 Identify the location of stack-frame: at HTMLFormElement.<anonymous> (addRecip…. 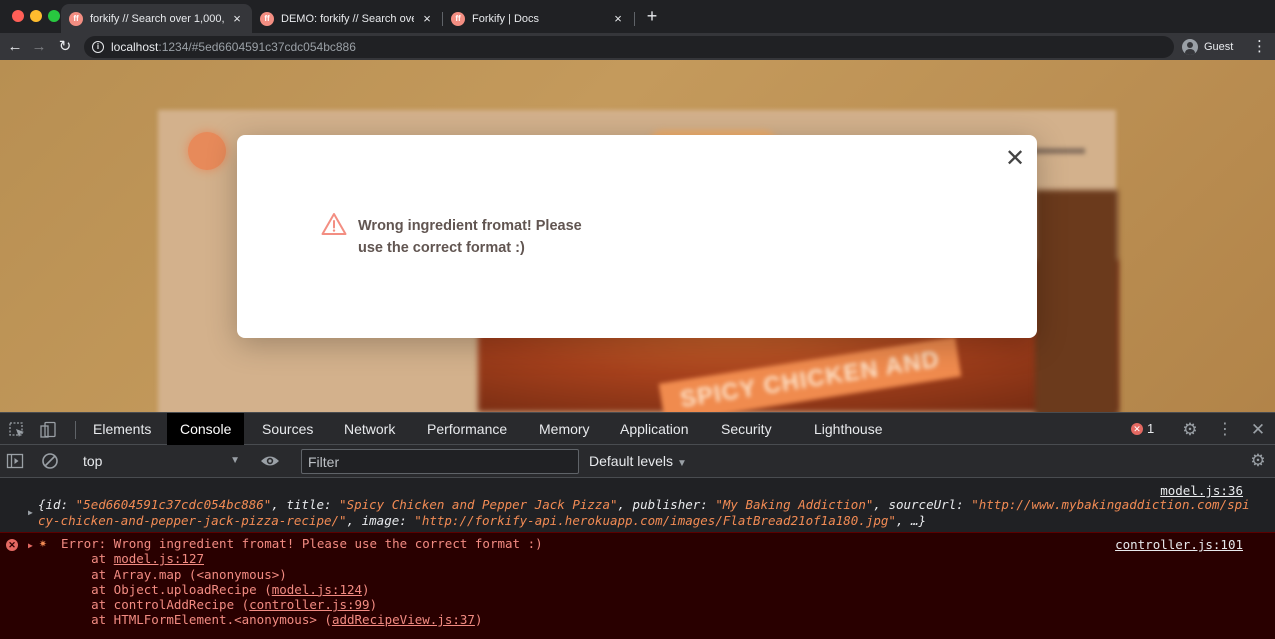
(272, 620).